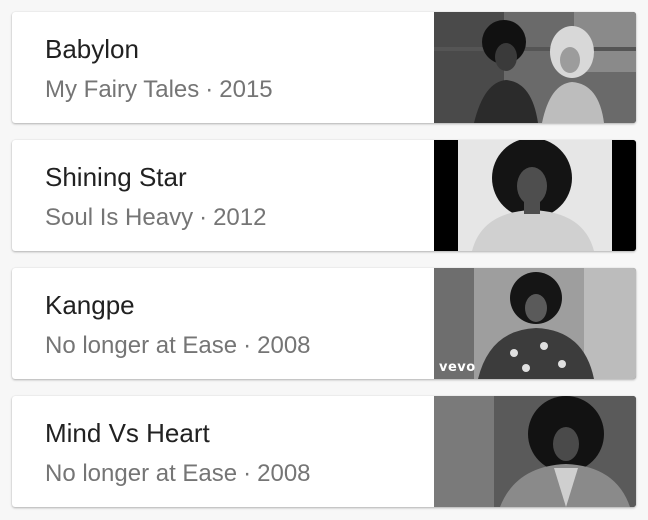  Describe the element at coordinates (235, 323) in the screenshot. I see `track-text: Kangpe No longer at Ease · 2008` at that location.